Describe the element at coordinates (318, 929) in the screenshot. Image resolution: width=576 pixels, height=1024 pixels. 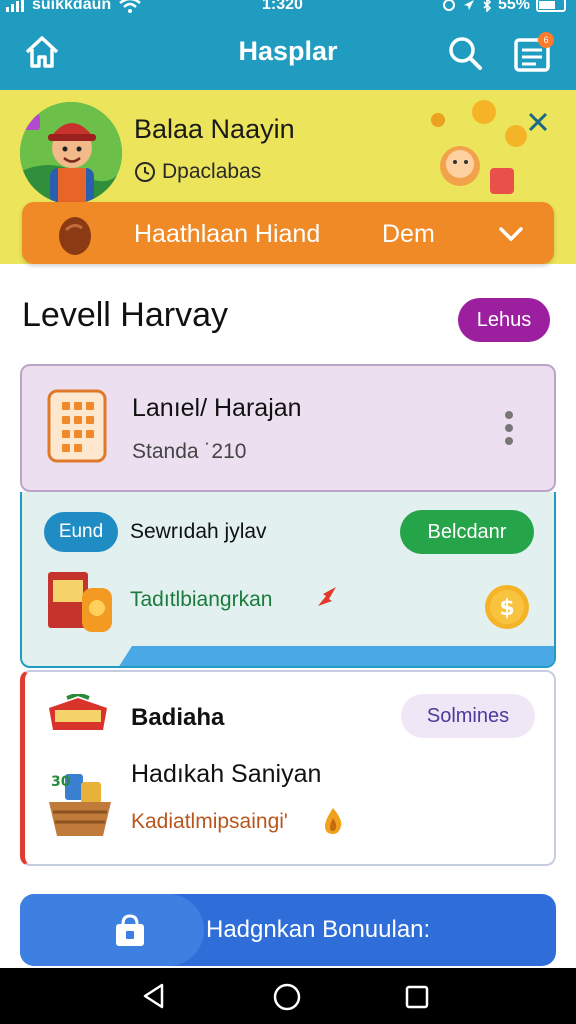
I see `cta-label: Hadgnkan Bonuulan:` at that location.